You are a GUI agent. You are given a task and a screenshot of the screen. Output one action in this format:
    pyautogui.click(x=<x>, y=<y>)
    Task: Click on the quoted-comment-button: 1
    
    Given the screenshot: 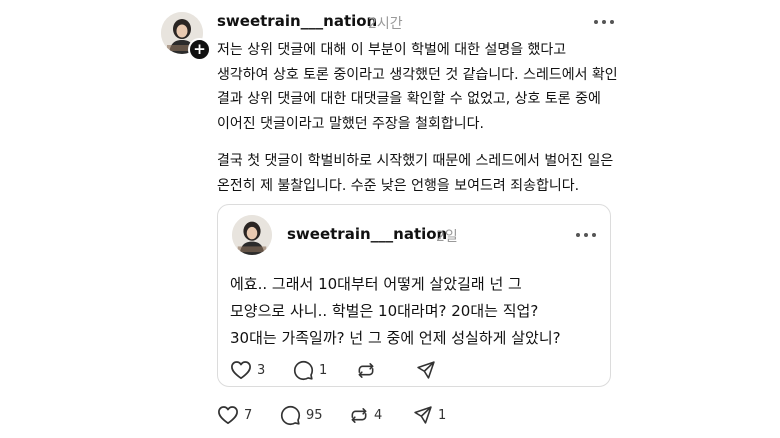 What is the action you would take?
    pyautogui.click(x=310, y=370)
    